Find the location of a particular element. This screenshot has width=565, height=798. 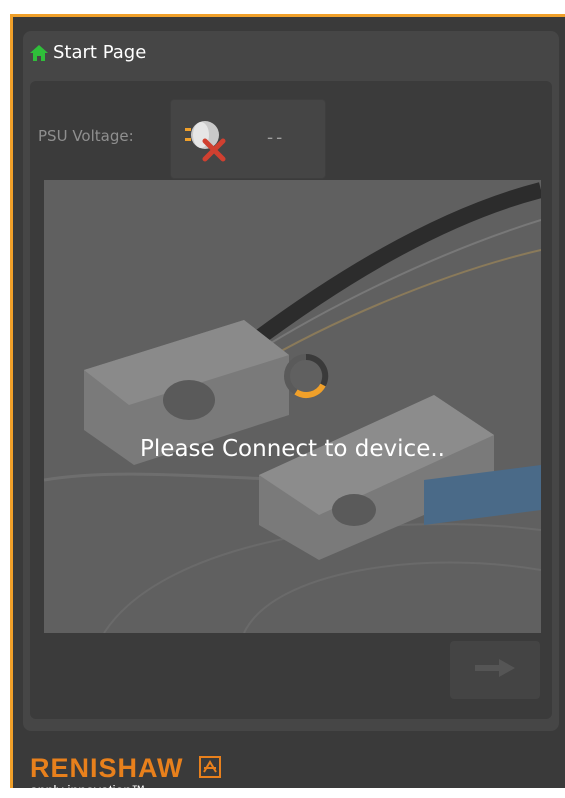

next-button is located at coordinates (495, 670).